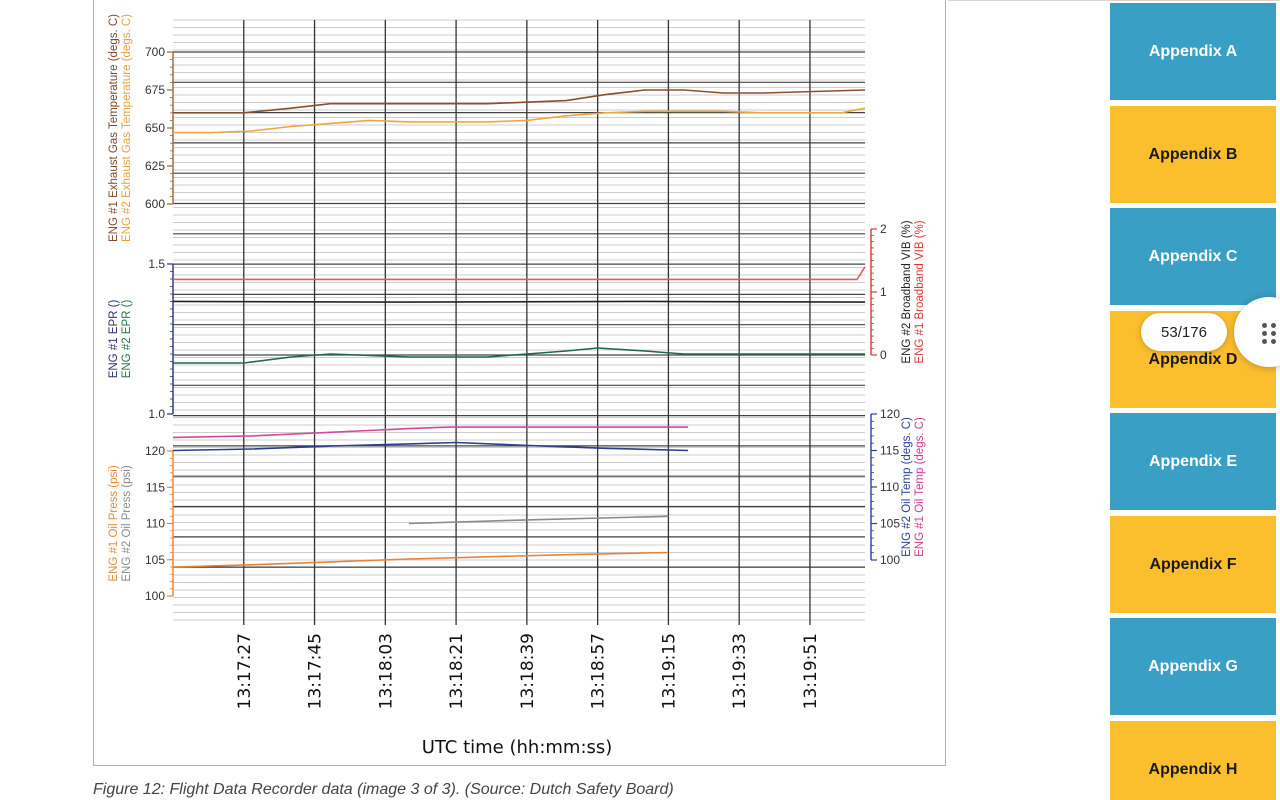 This screenshot has width=1280, height=800. Describe the element at coordinates (1270, 333) in the screenshot. I see `drag-handle-icon` at that location.